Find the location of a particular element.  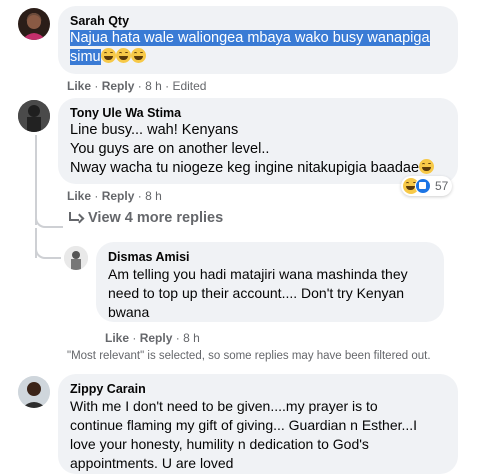

avatar-dismas is located at coordinates (76, 258).